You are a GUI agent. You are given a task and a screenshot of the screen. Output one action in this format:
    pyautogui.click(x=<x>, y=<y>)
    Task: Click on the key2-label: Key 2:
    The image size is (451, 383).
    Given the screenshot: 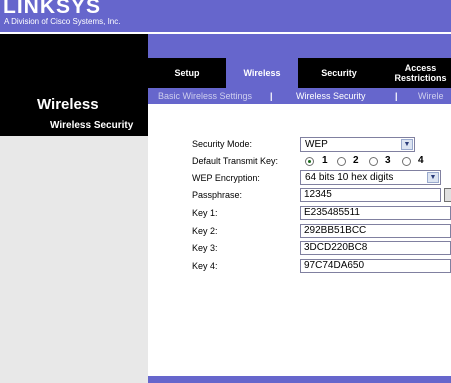 What is the action you would take?
    pyautogui.click(x=205, y=231)
    